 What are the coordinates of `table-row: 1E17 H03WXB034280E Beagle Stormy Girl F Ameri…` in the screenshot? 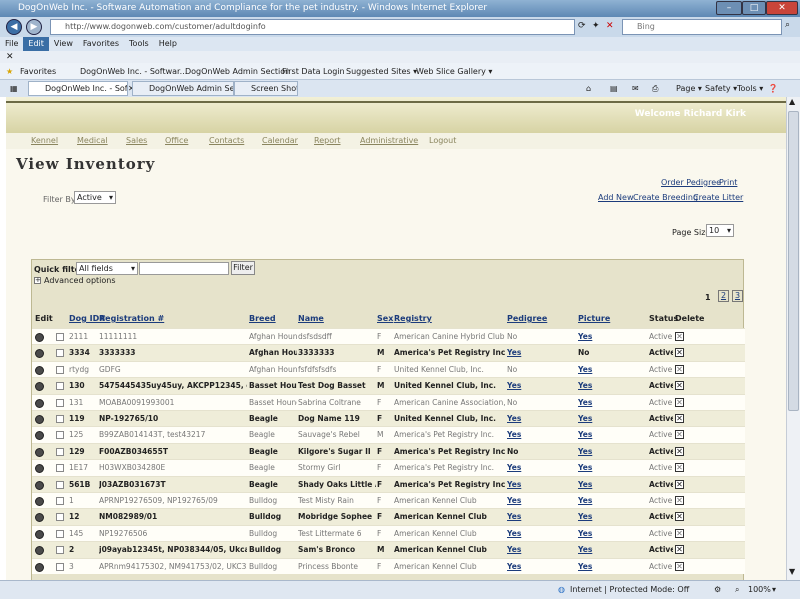 It's located at (388, 467).